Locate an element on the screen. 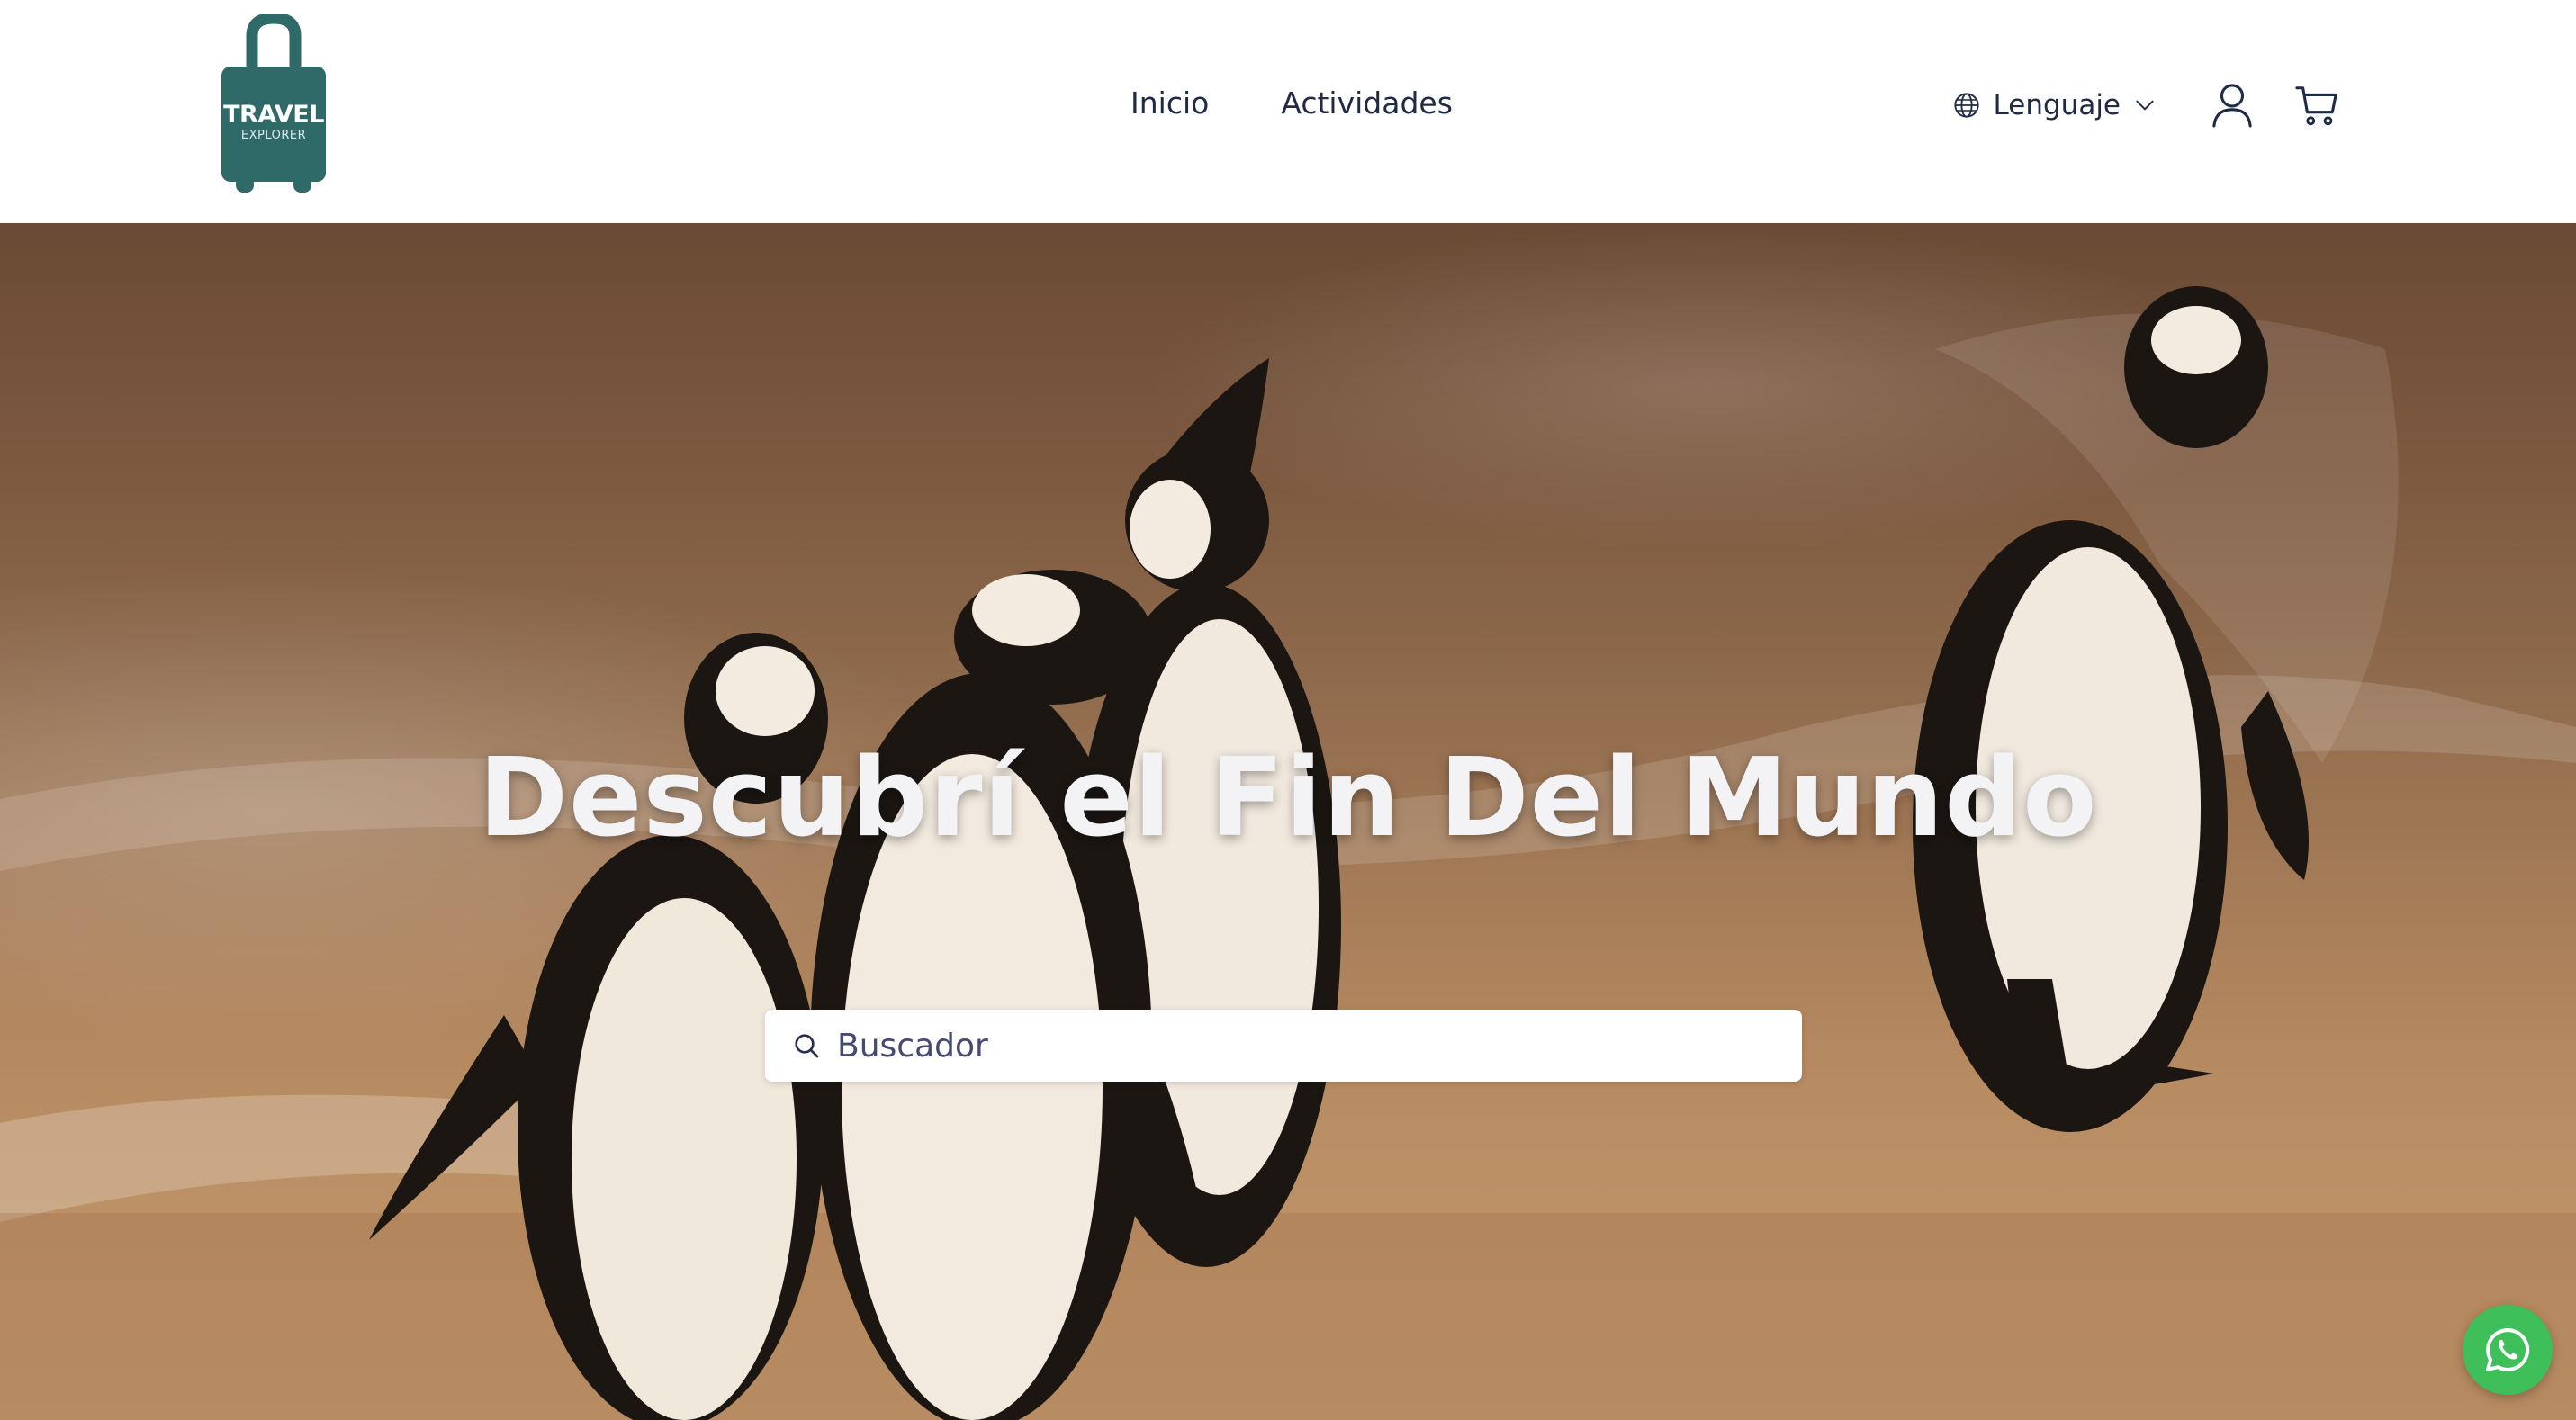  user-icon is located at coordinates (2232, 106).